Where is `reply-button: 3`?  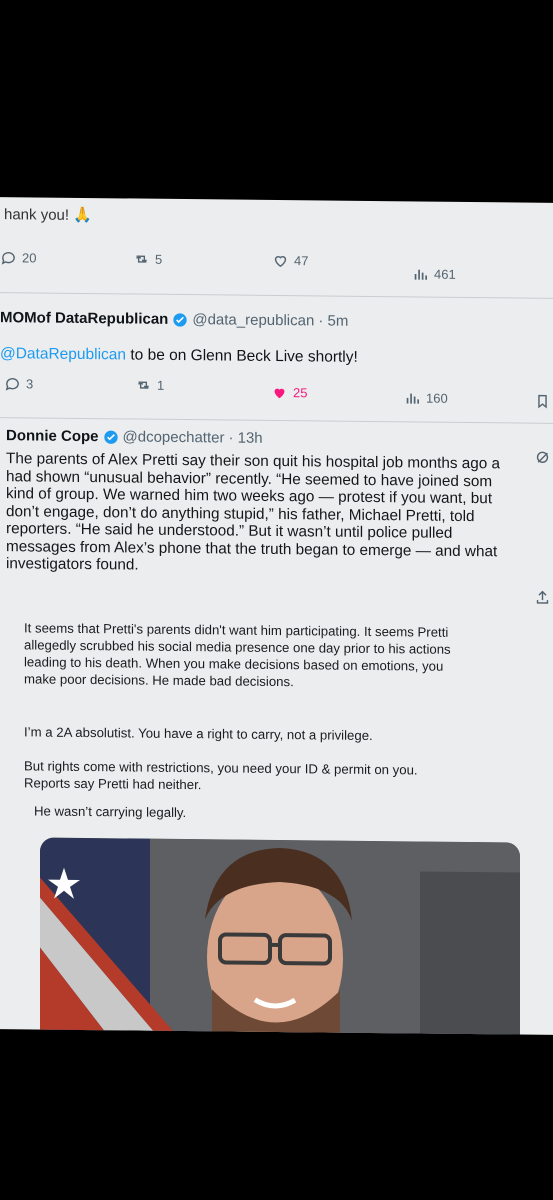
reply-button: 3 is located at coordinates (18, 383).